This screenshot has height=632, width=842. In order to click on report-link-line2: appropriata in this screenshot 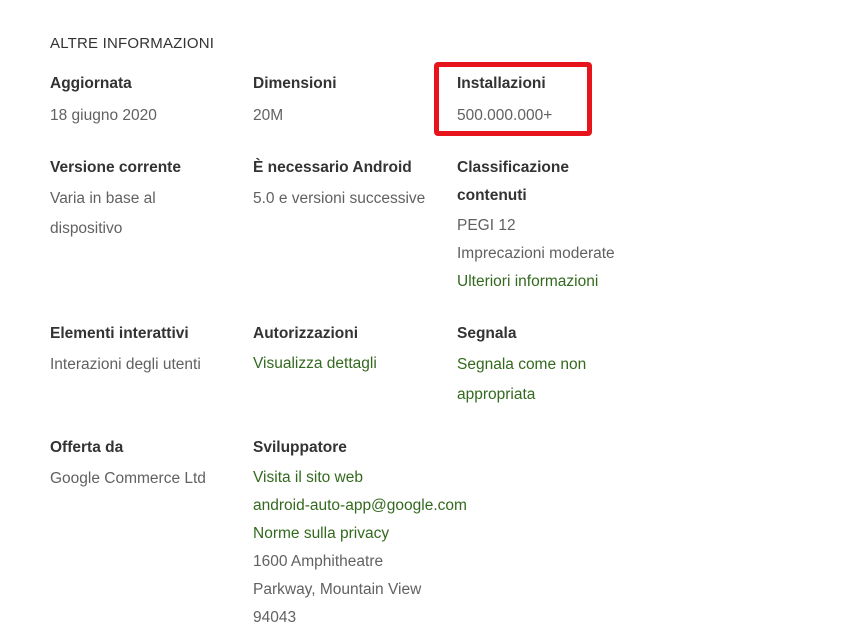, I will do `click(557, 395)`.